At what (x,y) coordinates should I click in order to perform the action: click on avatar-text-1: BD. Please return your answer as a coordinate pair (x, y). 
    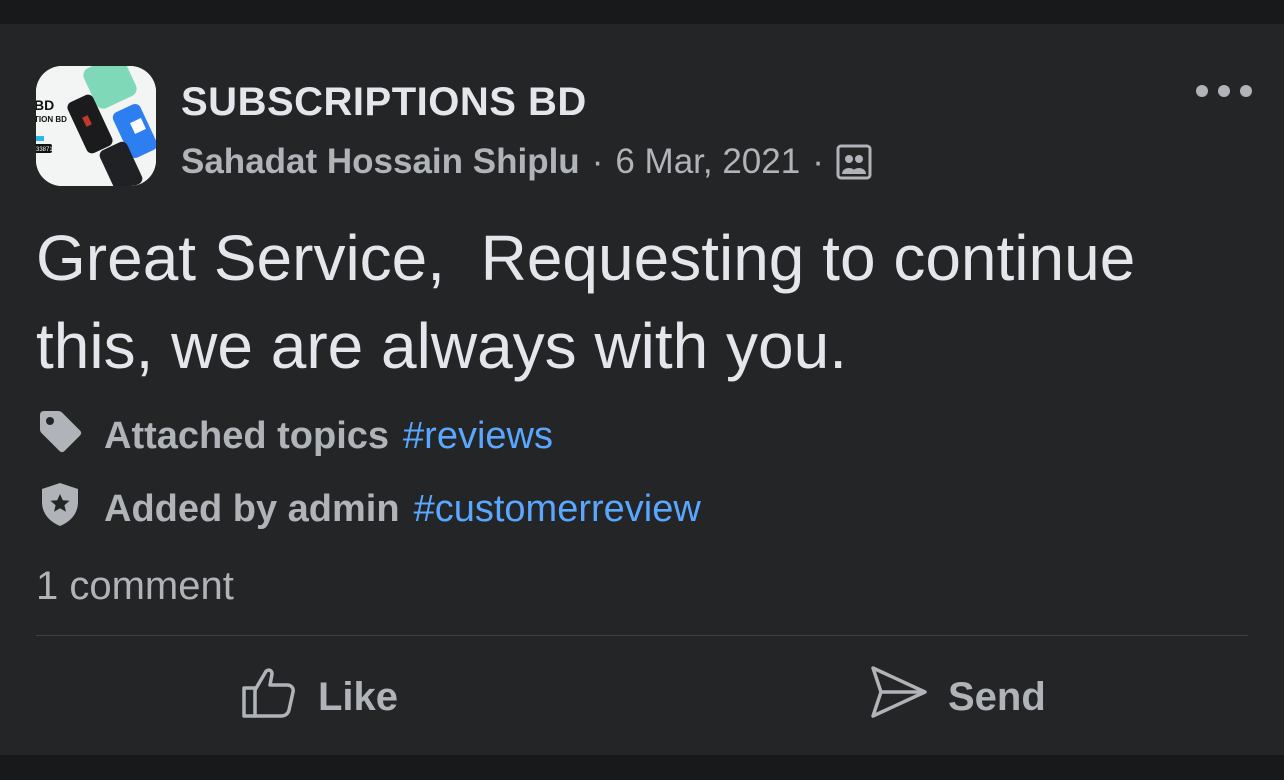
    Looking at the image, I should click on (45, 105).